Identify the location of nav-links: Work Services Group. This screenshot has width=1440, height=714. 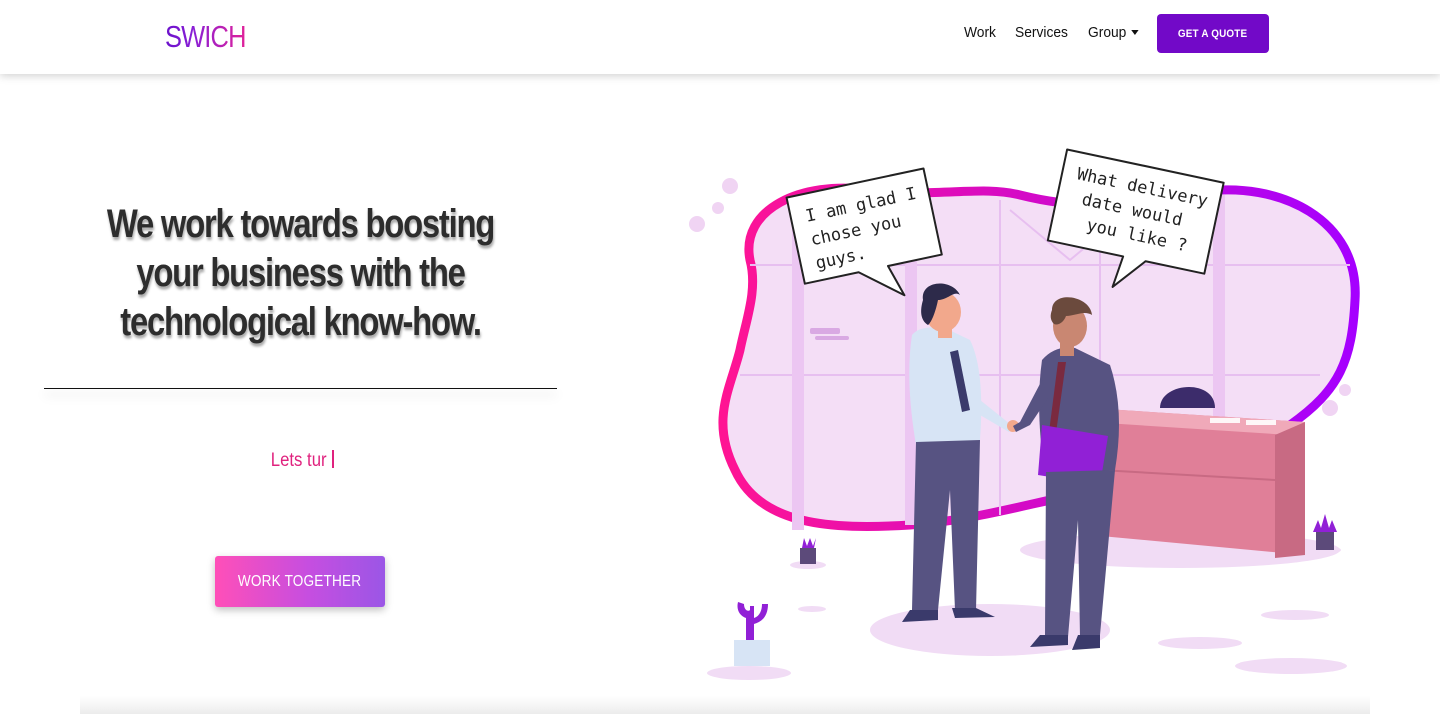
(1061, 33).